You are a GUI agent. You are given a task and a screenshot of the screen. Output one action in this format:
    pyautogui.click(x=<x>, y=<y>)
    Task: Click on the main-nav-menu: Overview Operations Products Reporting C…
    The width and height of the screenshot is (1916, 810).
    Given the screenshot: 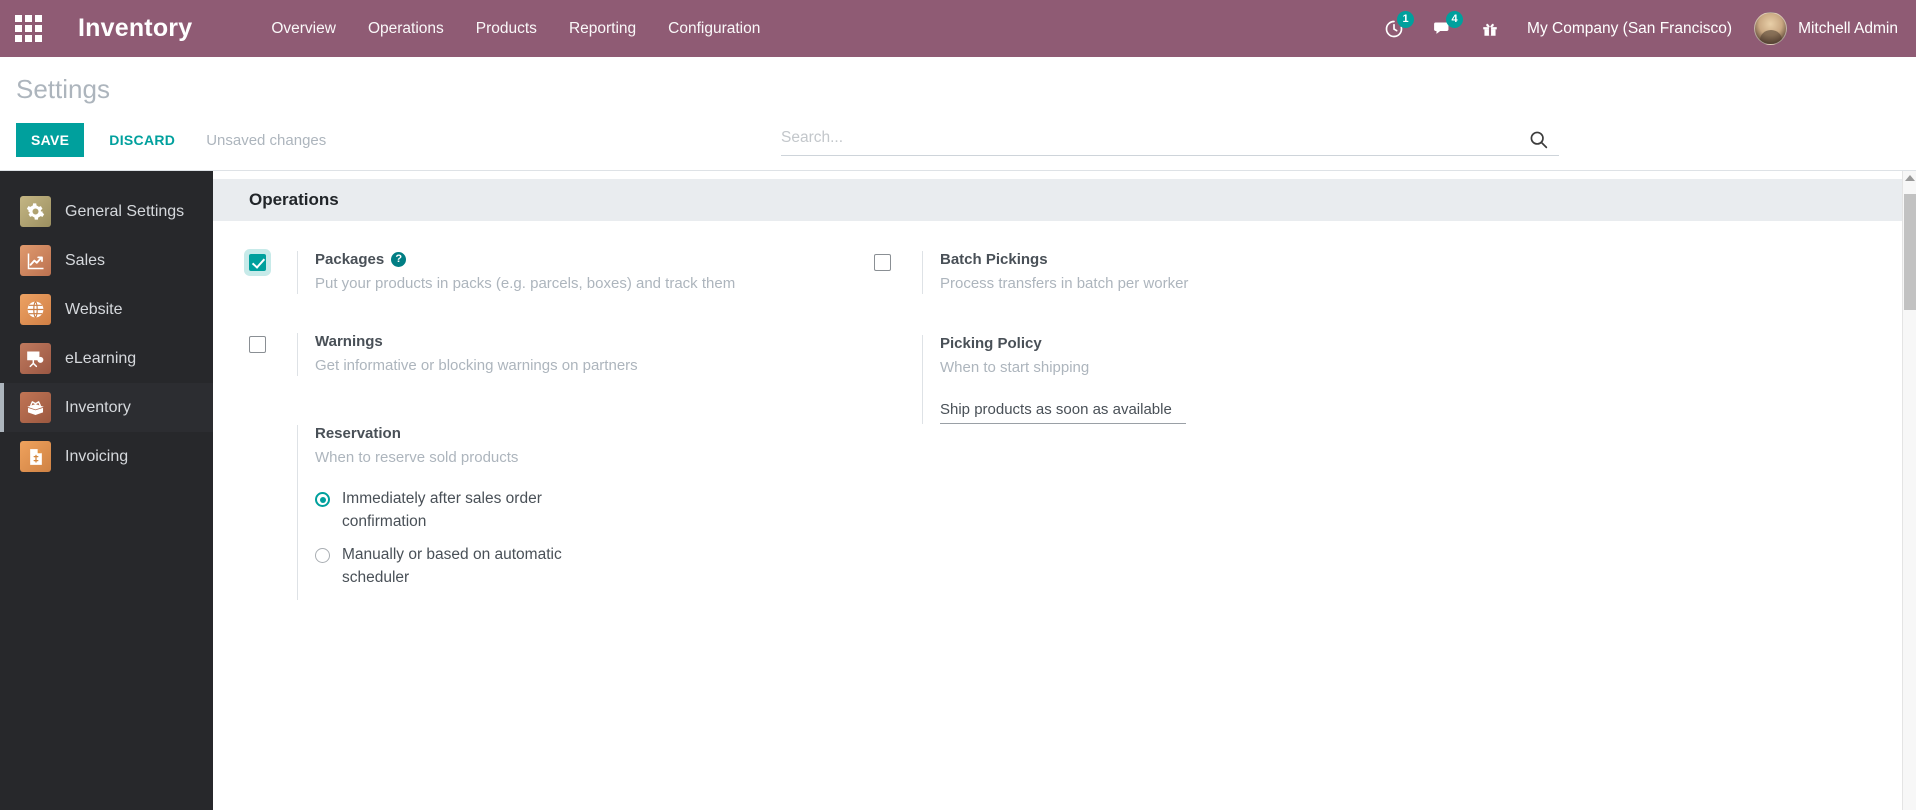 What is the action you would take?
    pyautogui.click(x=515, y=29)
    